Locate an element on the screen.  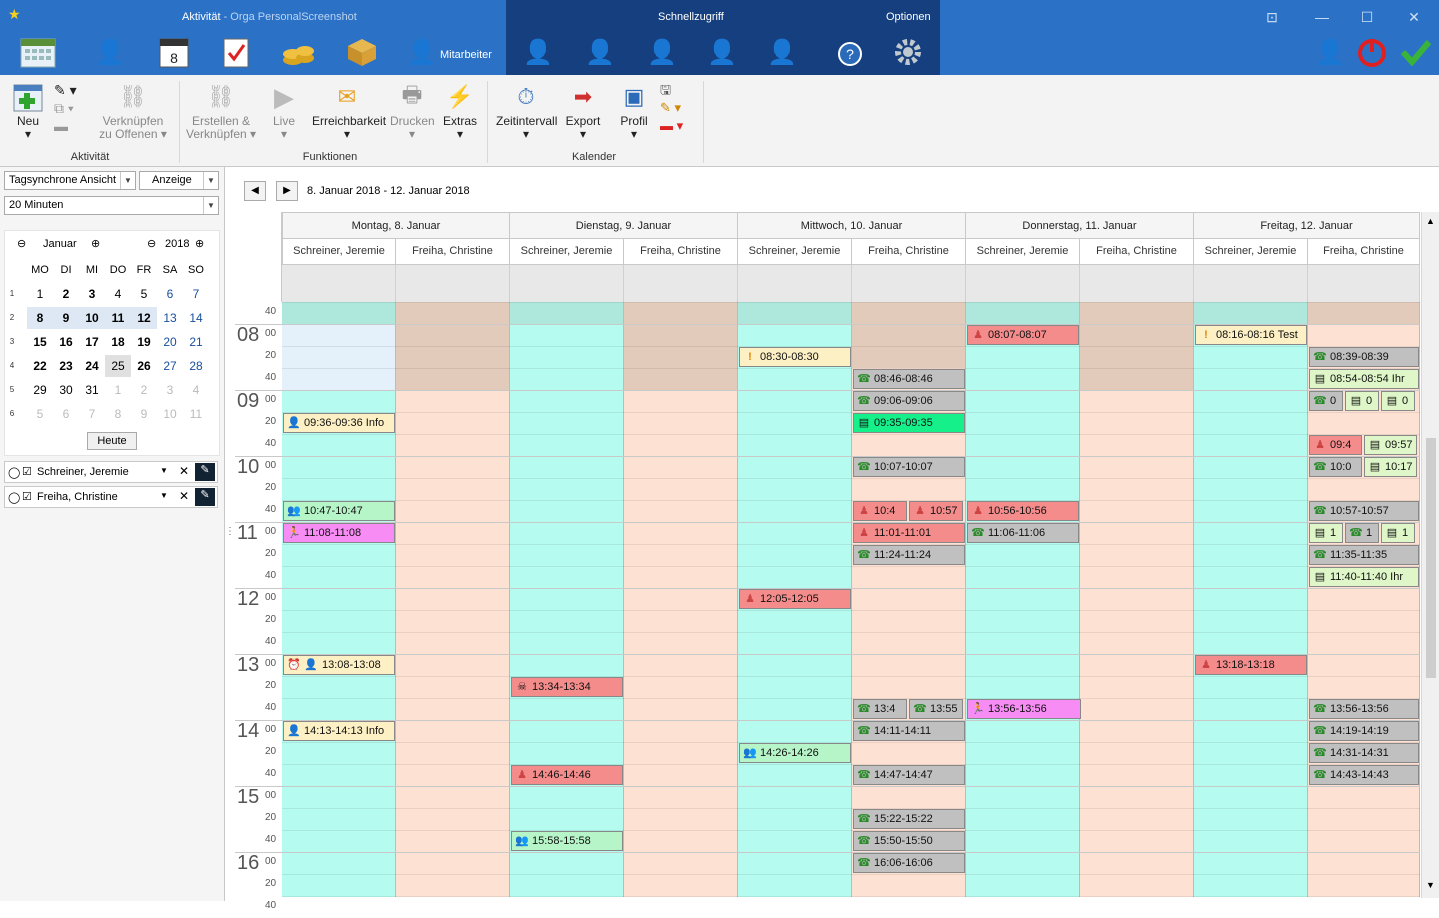
calendar-event: ☎ 13:56-13:56 is located at coordinates (1364, 709).